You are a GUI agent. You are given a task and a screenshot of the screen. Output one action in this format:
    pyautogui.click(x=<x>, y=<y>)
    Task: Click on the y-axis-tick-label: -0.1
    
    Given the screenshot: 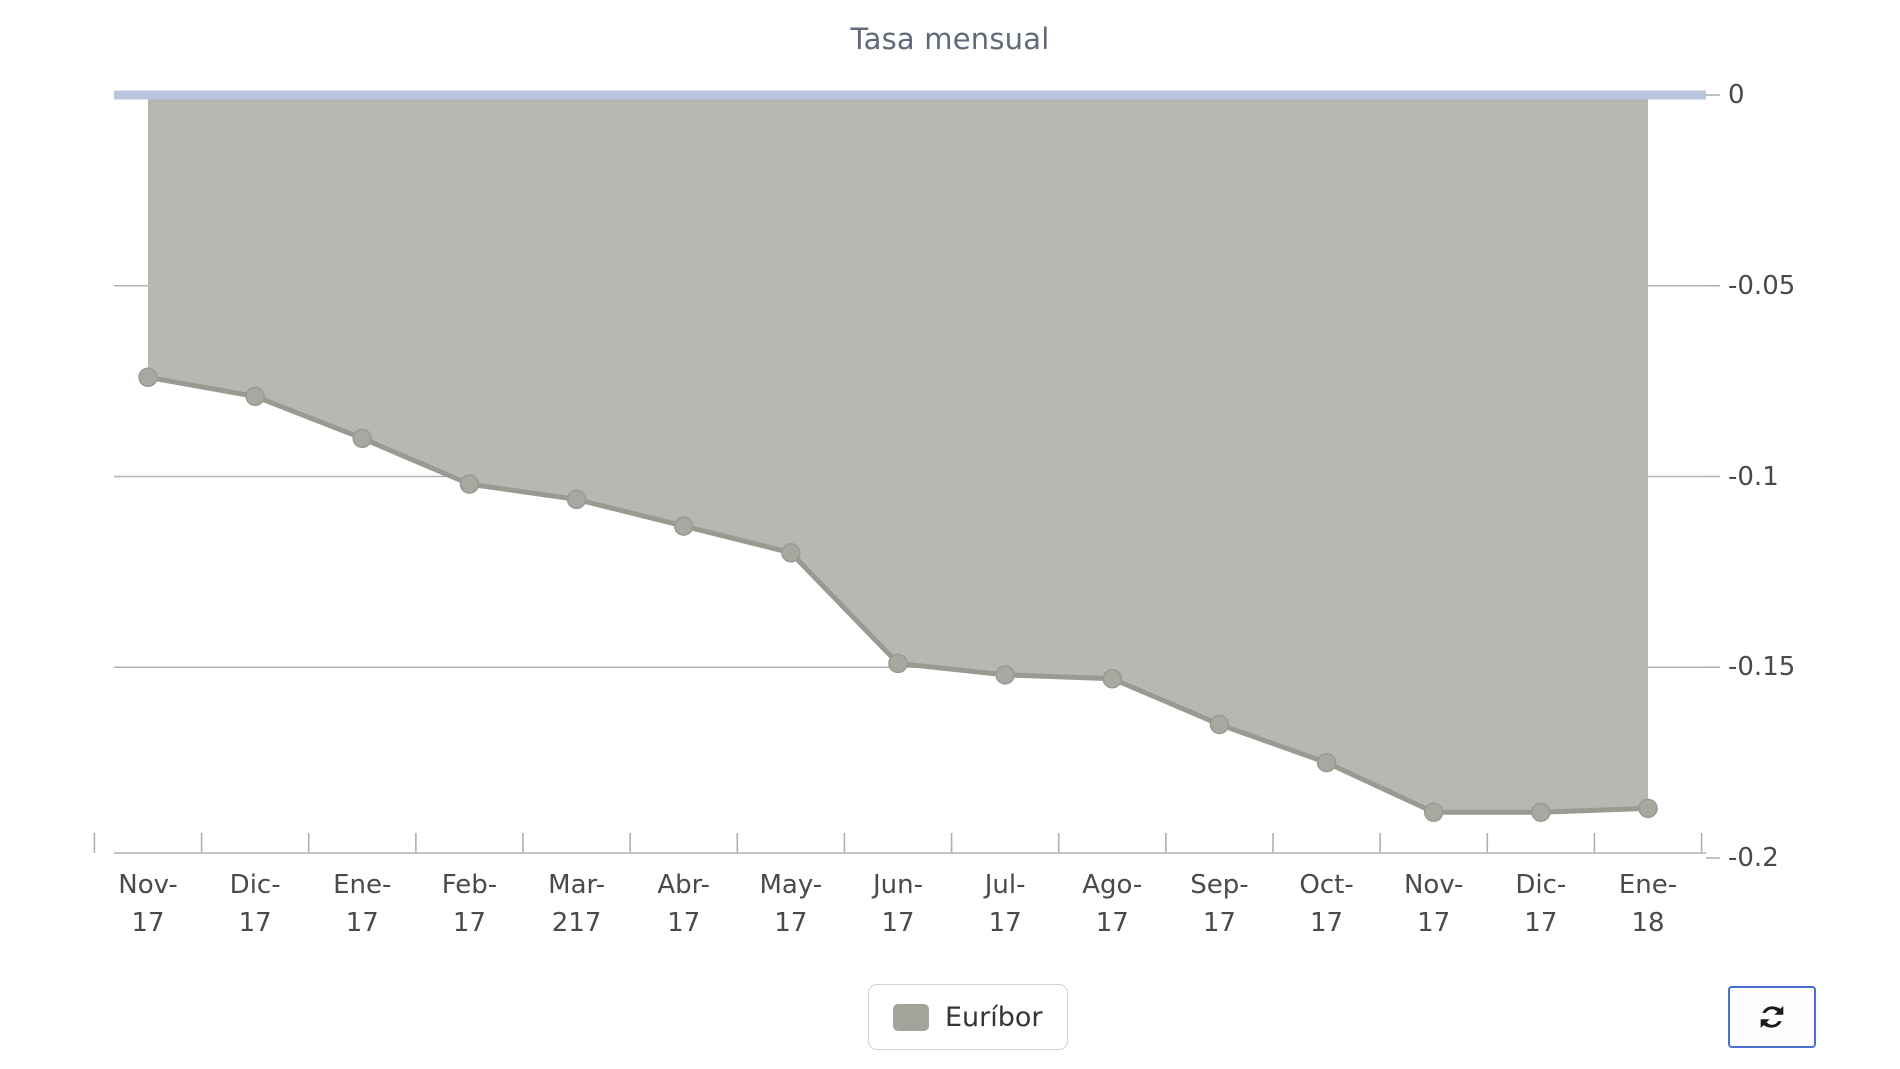 What is the action you would take?
    pyautogui.click(x=1753, y=476)
    